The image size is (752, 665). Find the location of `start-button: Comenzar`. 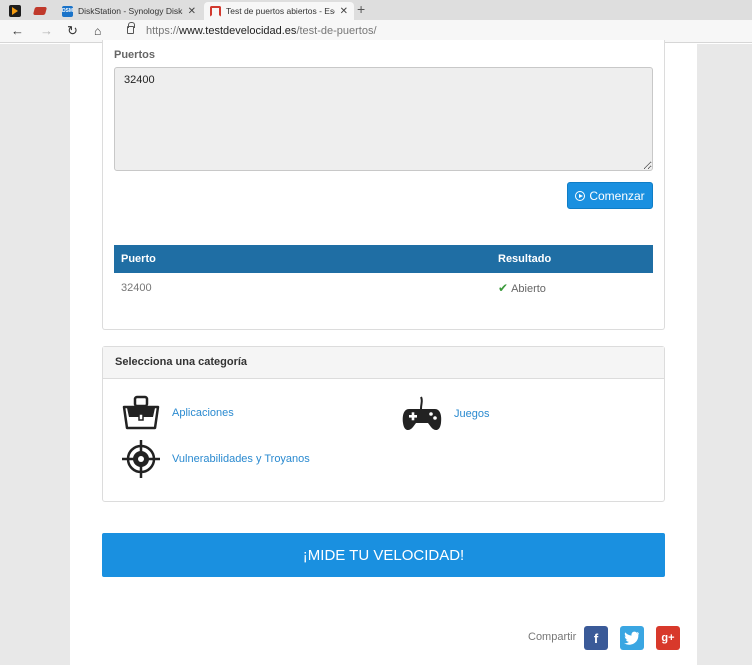

start-button: Comenzar is located at coordinates (610, 195).